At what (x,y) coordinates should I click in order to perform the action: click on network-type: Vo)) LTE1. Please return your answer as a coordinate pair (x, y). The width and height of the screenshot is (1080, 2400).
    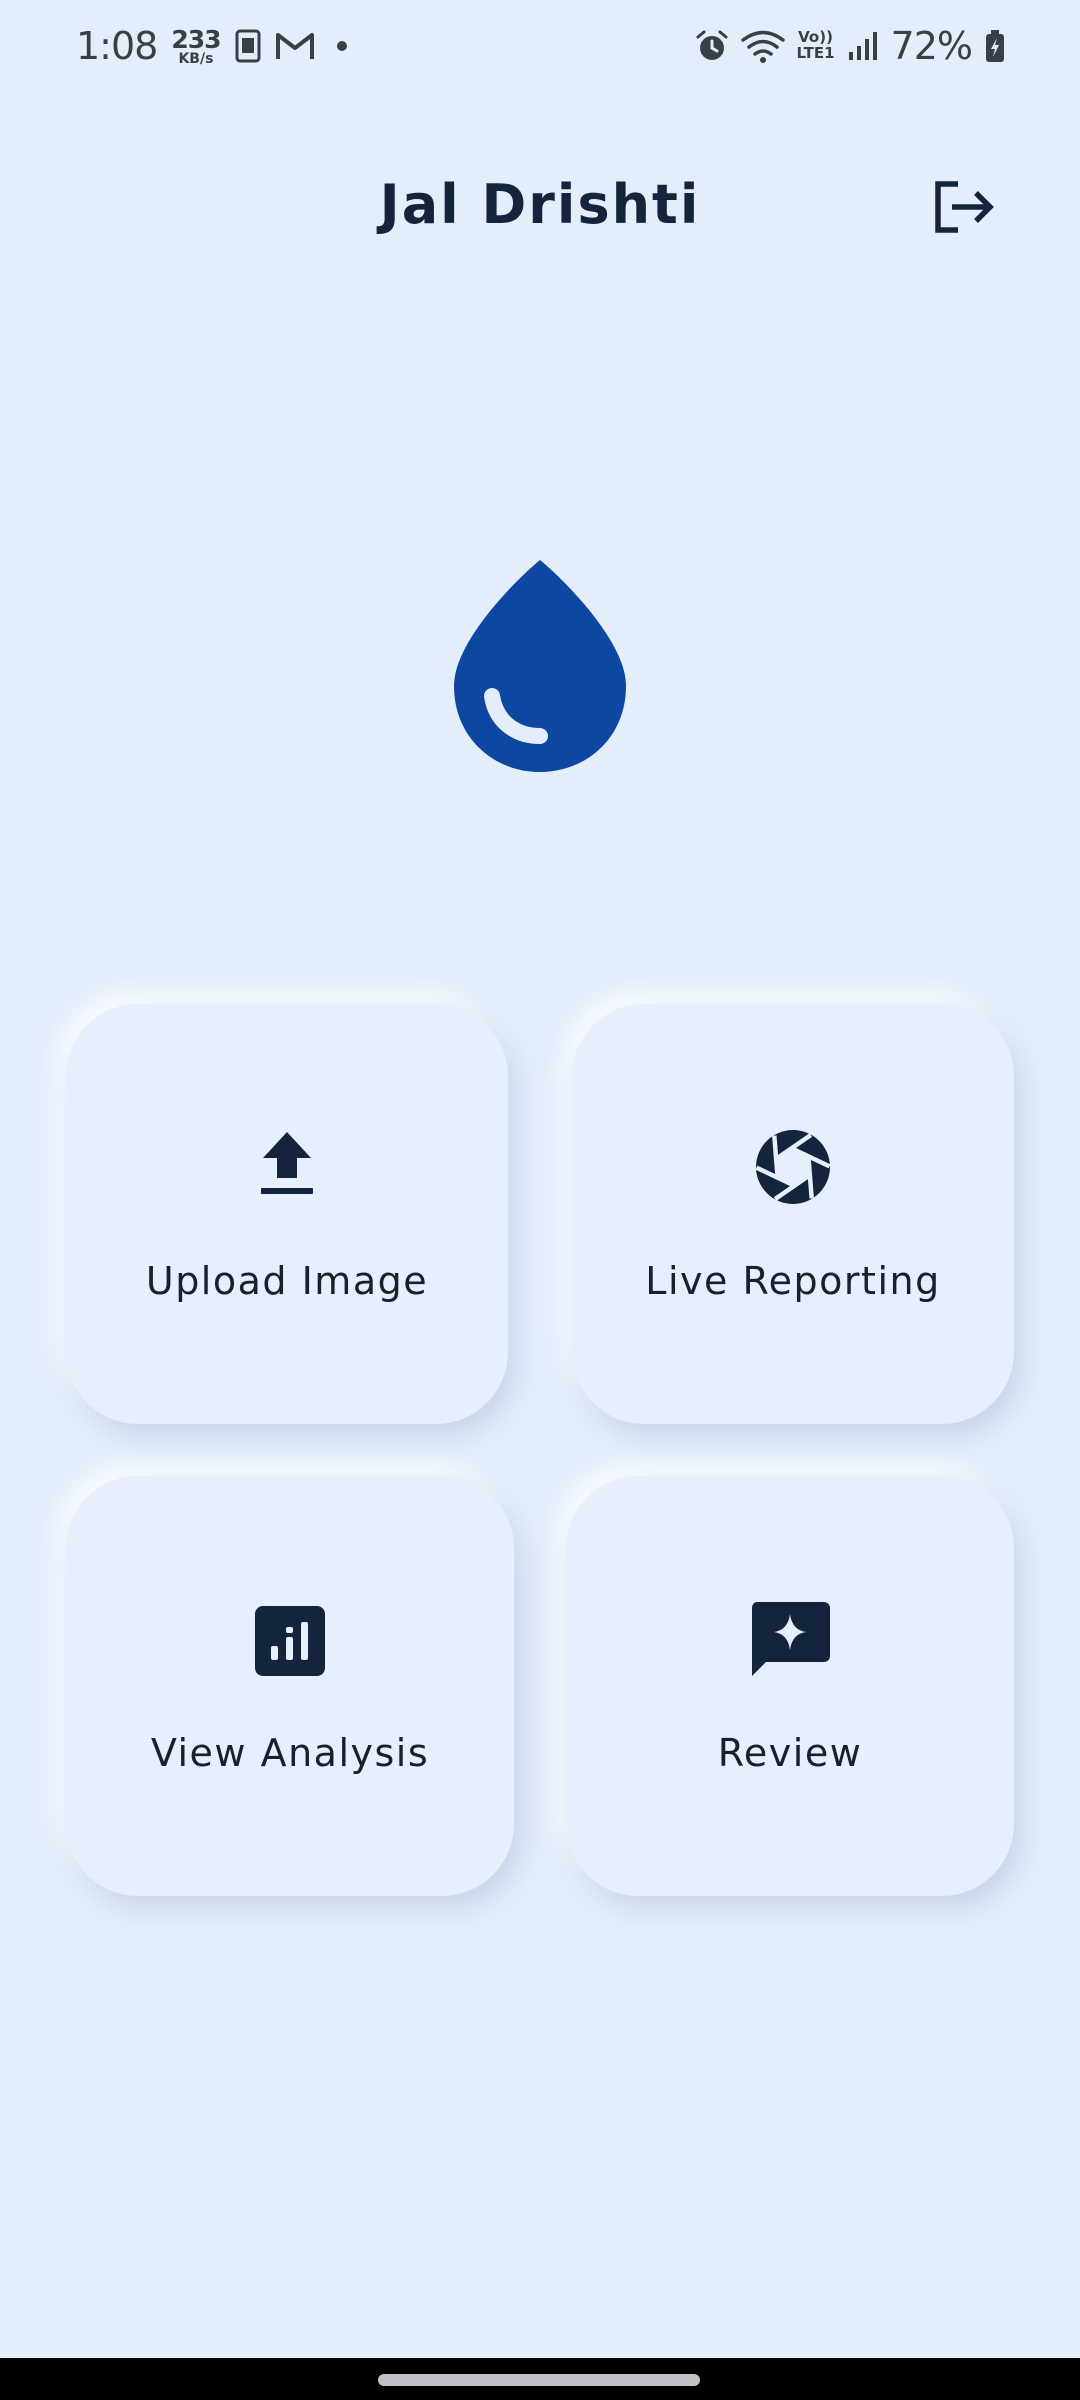
    Looking at the image, I should click on (815, 45).